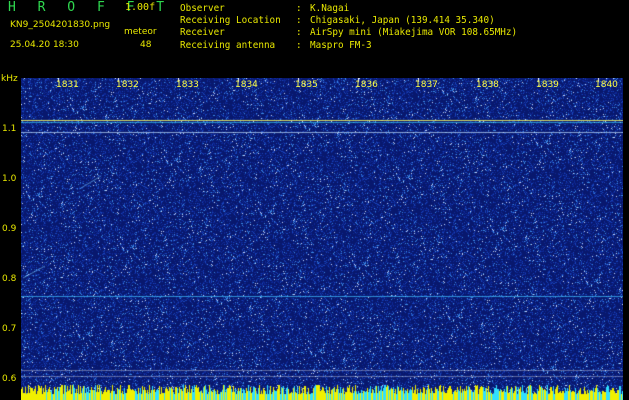  I want to click on meteor-label: meteor, so click(140, 32).